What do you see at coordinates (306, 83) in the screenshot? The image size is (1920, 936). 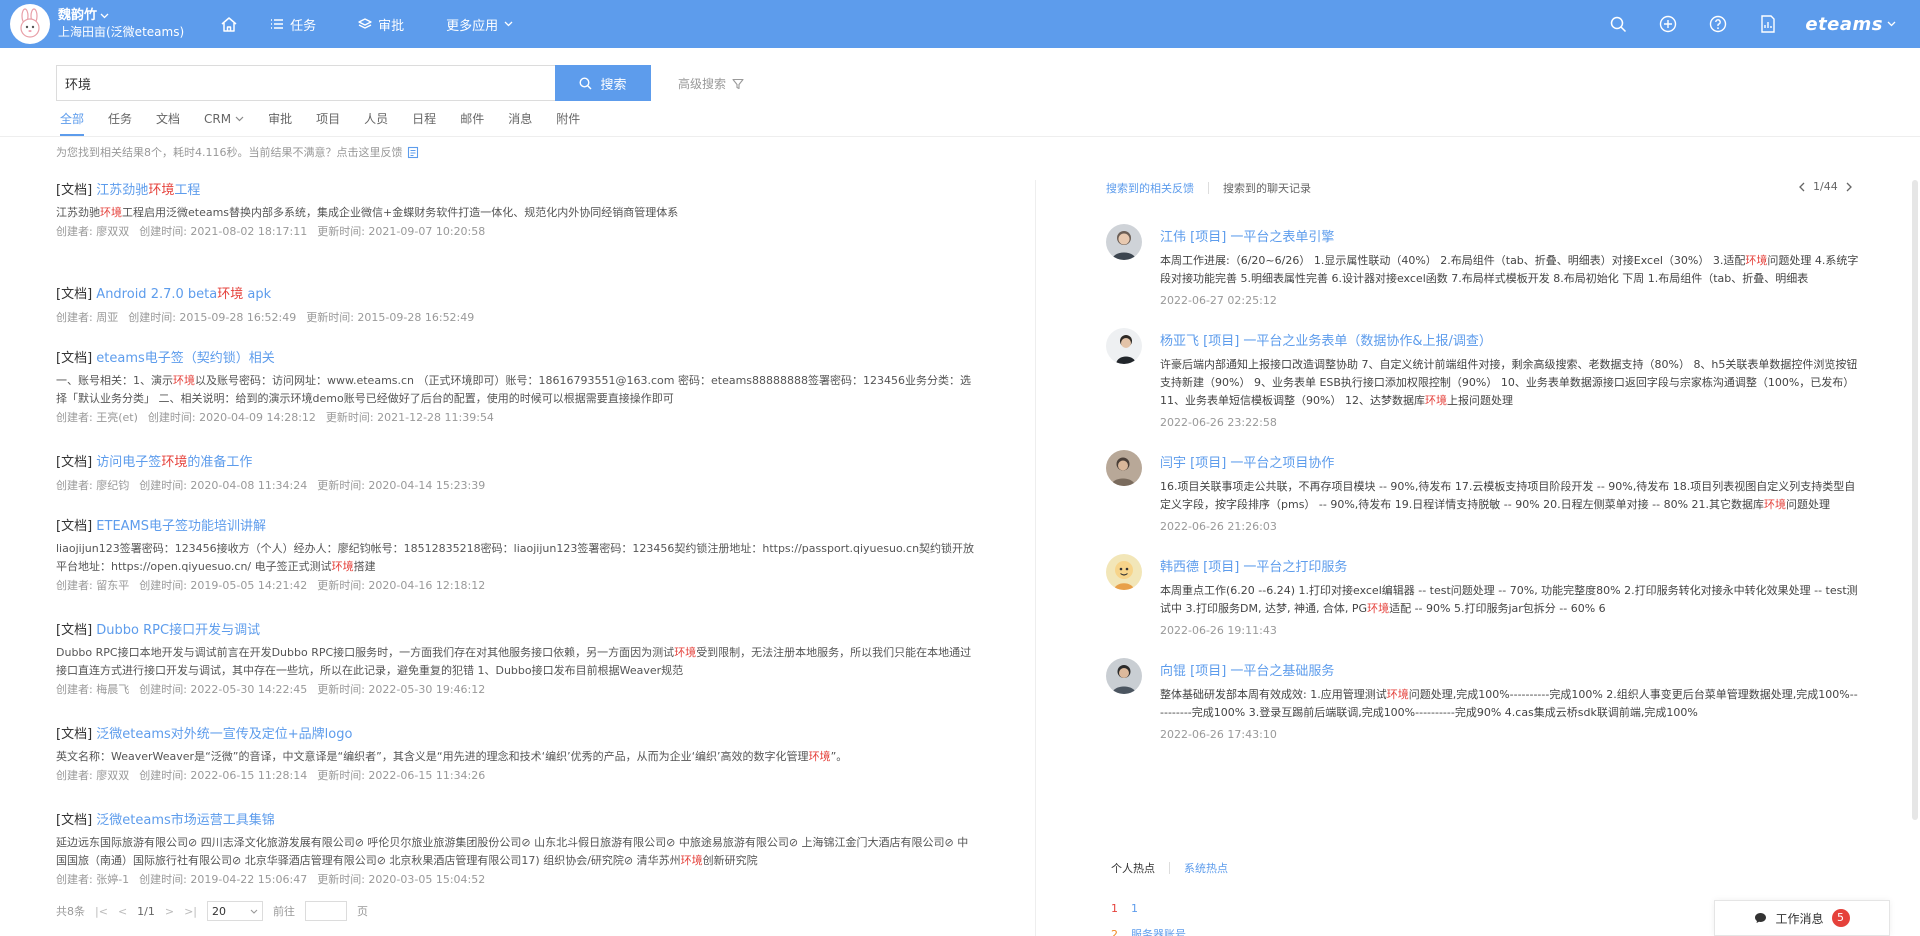 I see `search-input` at bounding box center [306, 83].